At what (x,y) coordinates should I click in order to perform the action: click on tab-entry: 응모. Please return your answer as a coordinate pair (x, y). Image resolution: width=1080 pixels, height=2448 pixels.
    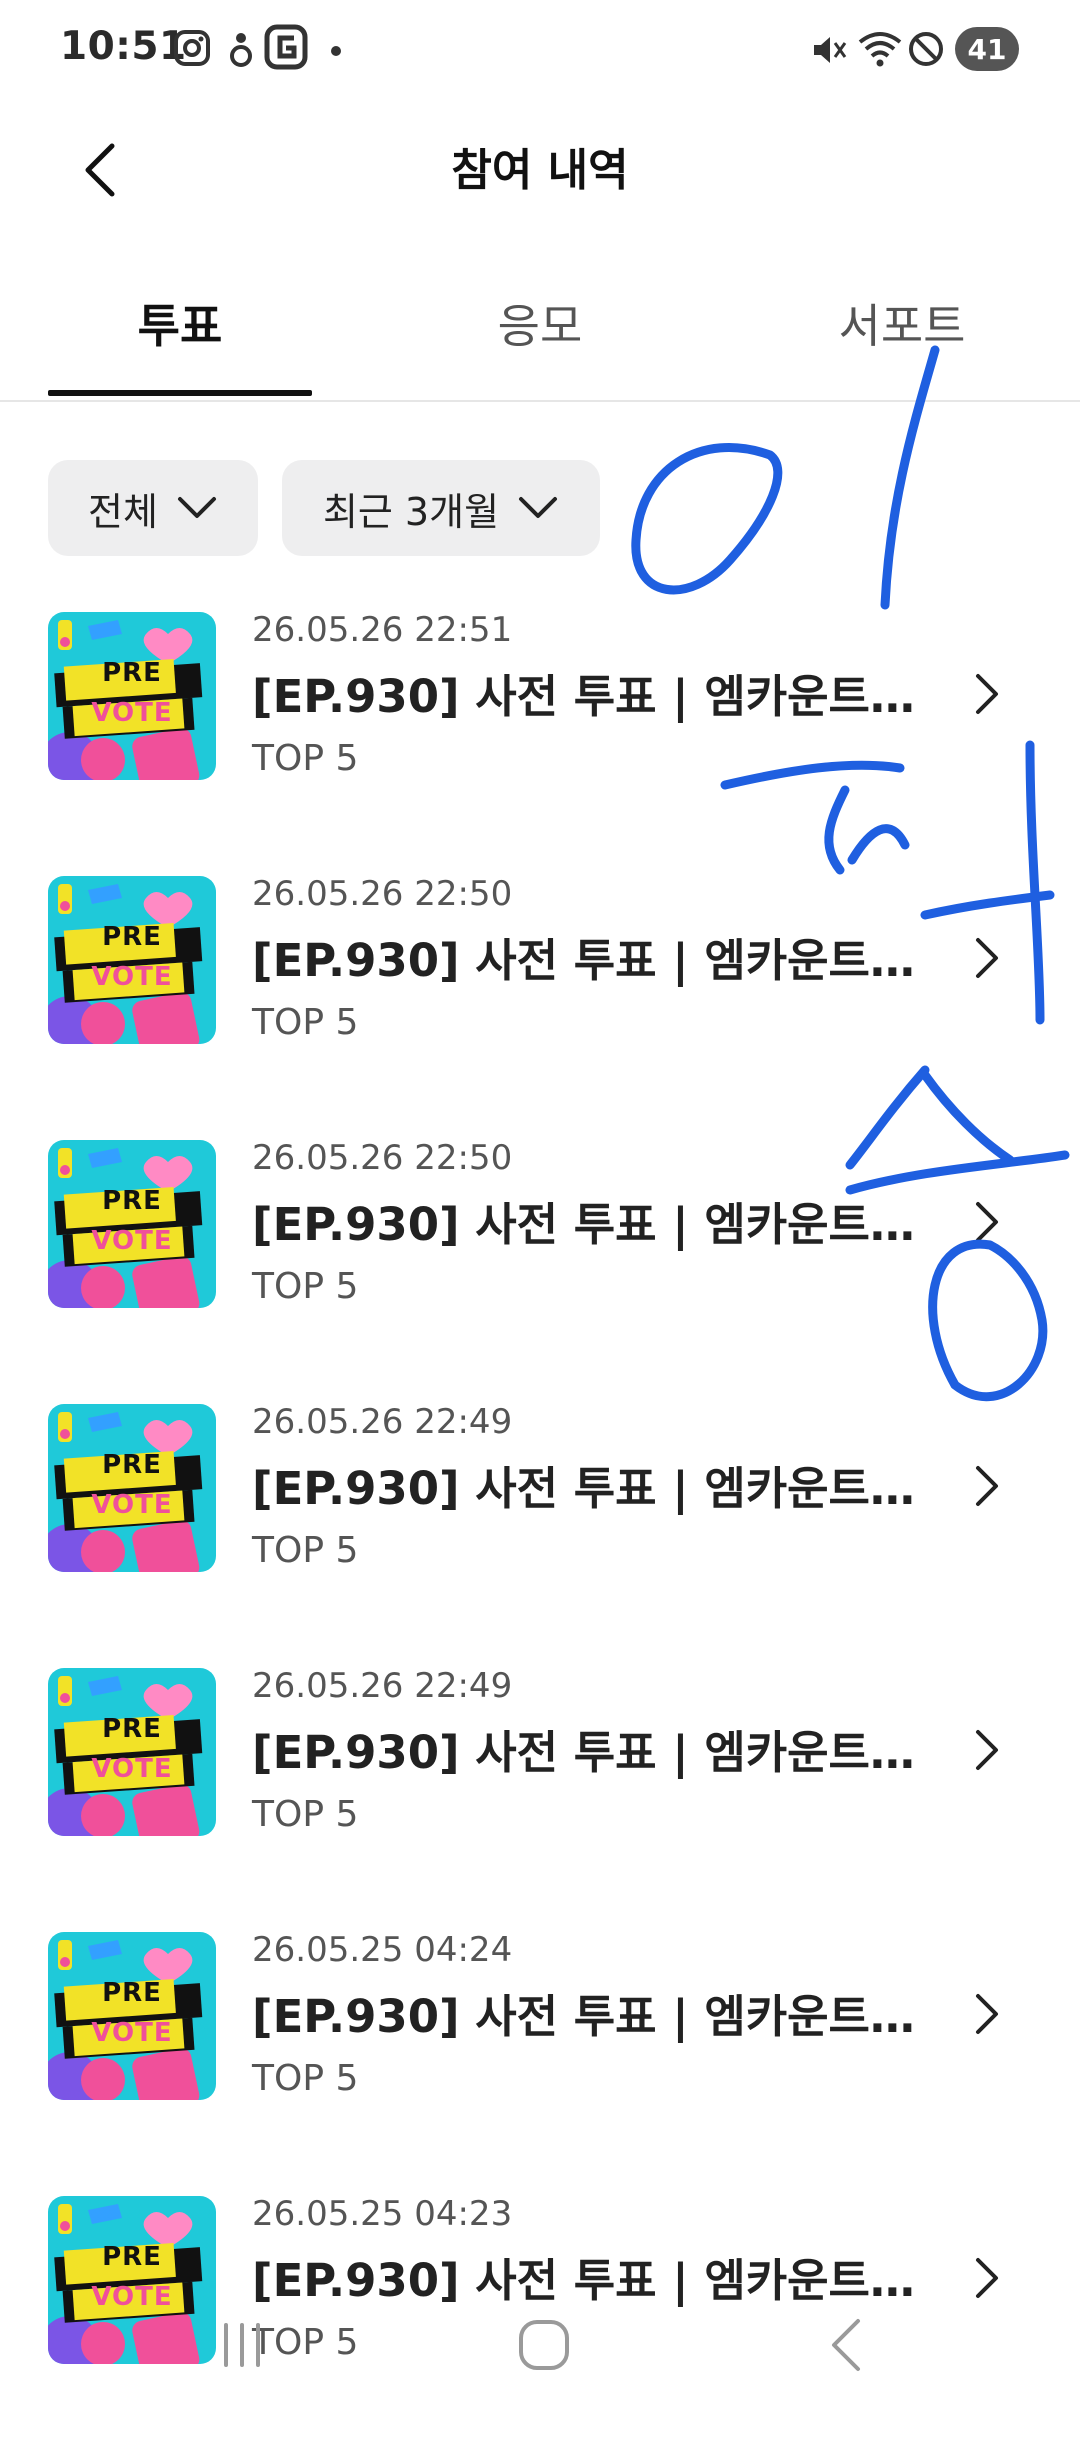
    Looking at the image, I should click on (540, 323).